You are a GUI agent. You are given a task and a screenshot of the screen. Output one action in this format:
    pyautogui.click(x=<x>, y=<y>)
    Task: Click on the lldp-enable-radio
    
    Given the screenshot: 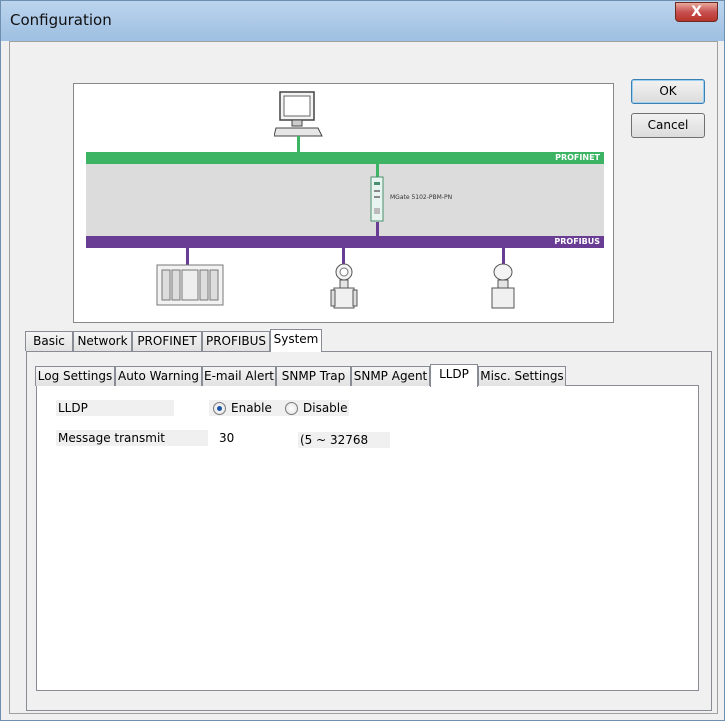 What is the action you would take?
    pyautogui.click(x=219, y=408)
    